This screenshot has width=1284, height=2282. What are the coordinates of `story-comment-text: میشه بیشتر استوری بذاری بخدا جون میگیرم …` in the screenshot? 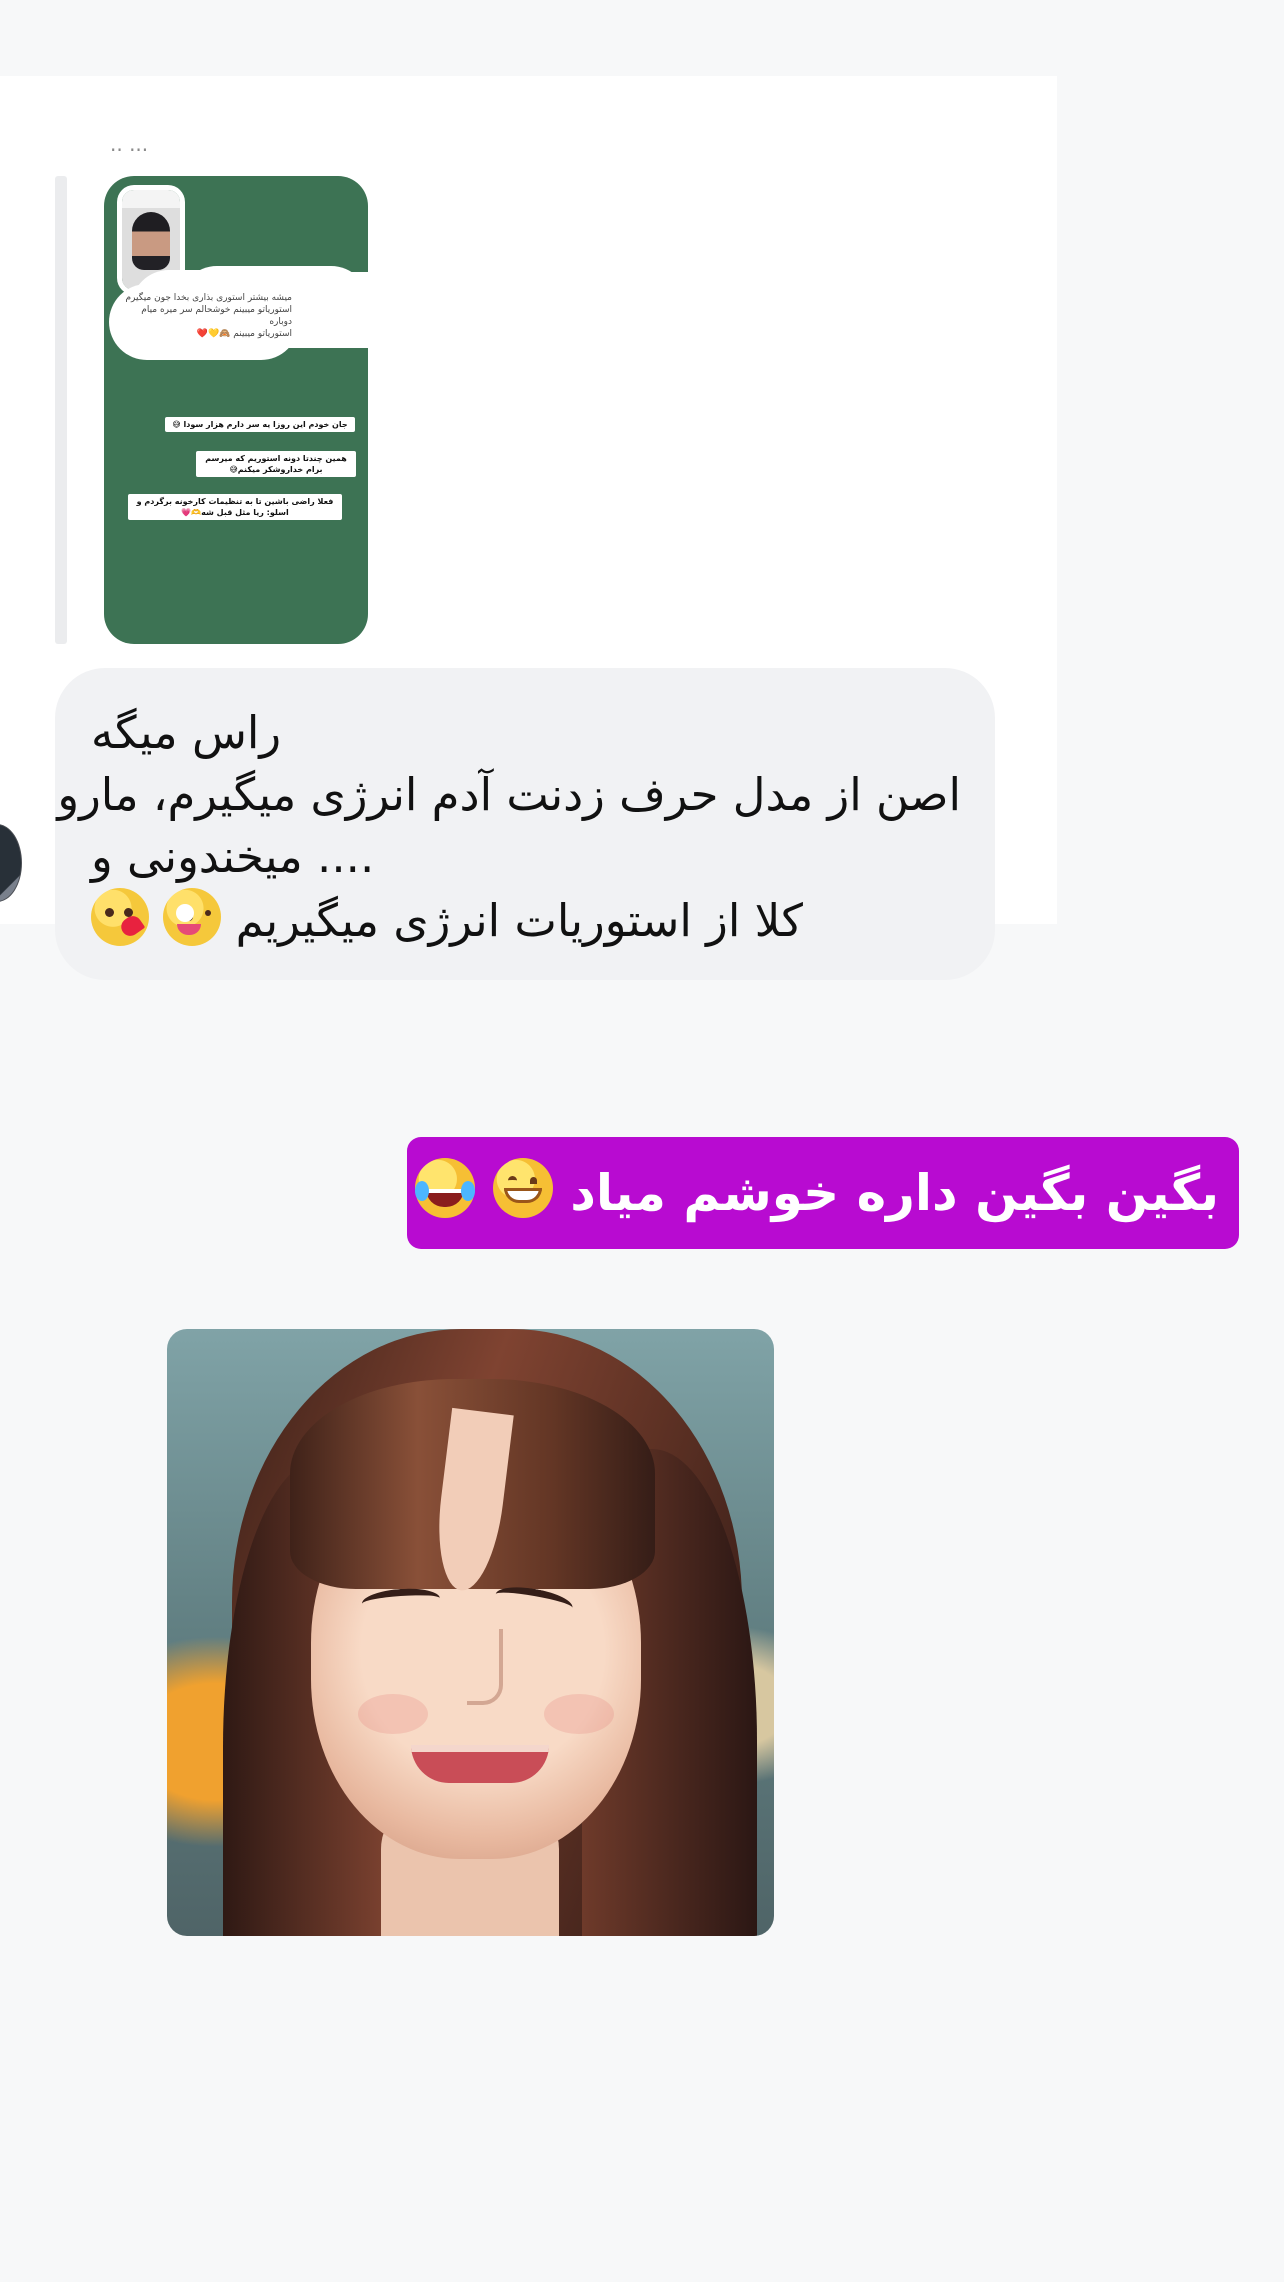 It's located at (205, 316).